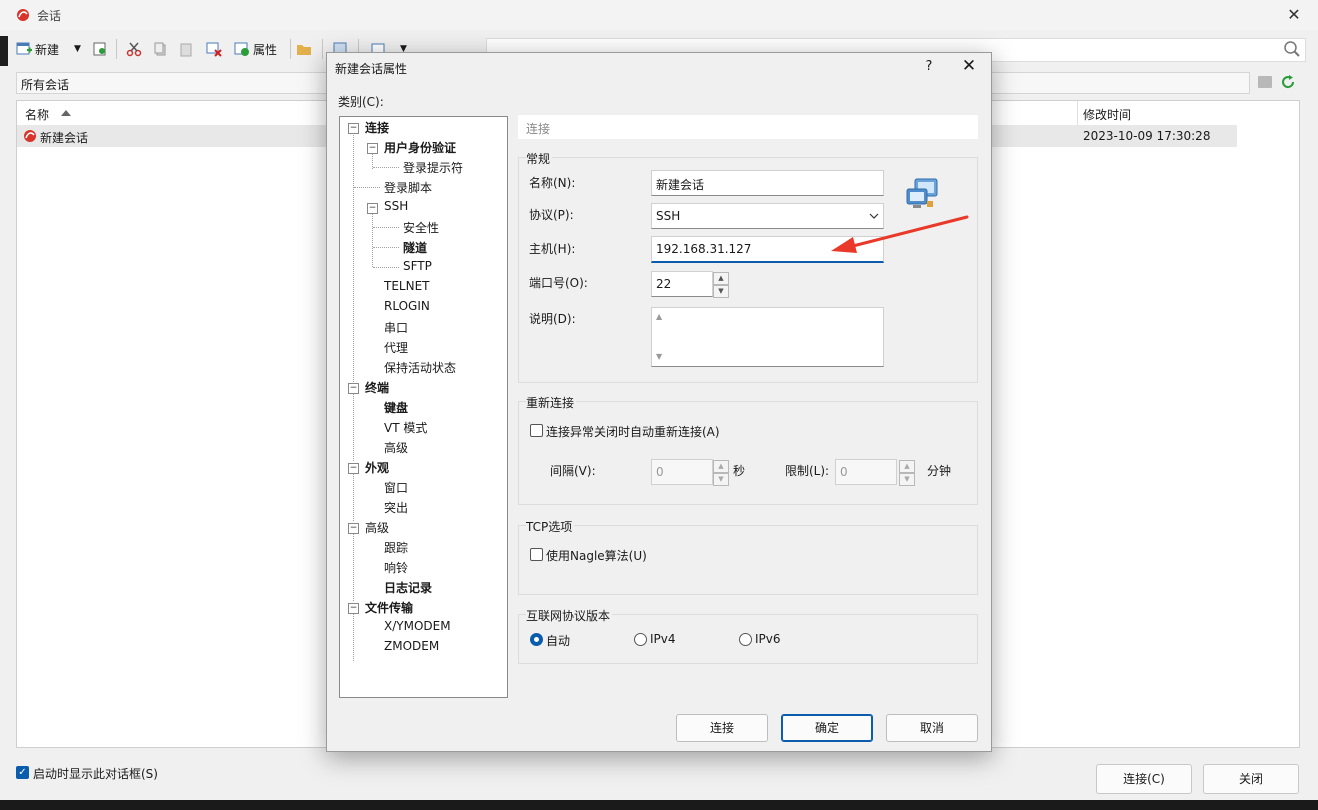 The width and height of the screenshot is (1318, 810). I want to click on scroll-up-icon: ▲, so click(768, 316).